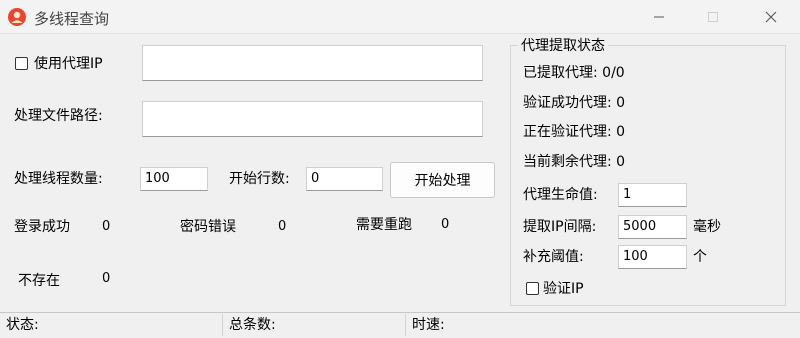 This screenshot has width=800, height=338. What do you see at coordinates (652, 257) in the screenshot?
I see `threshold-input: 100` at bounding box center [652, 257].